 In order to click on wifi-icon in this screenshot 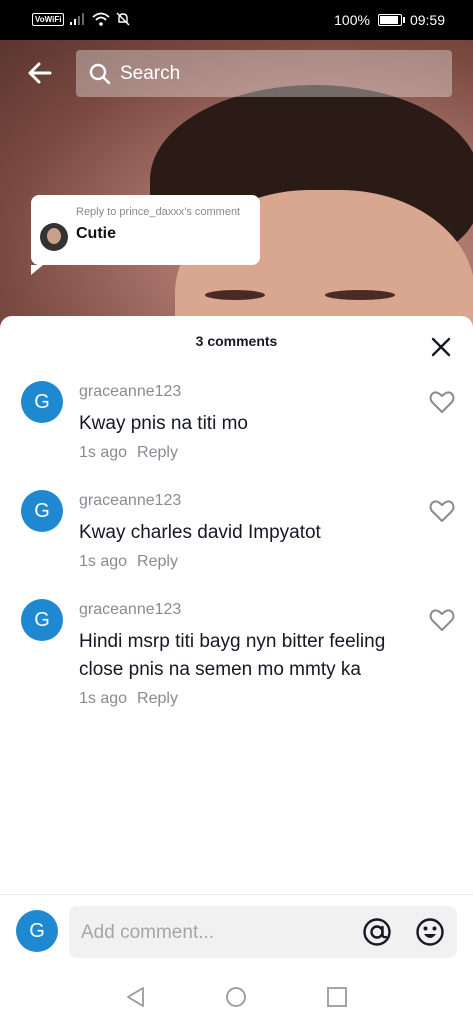, I will do `click(101, 19)`.